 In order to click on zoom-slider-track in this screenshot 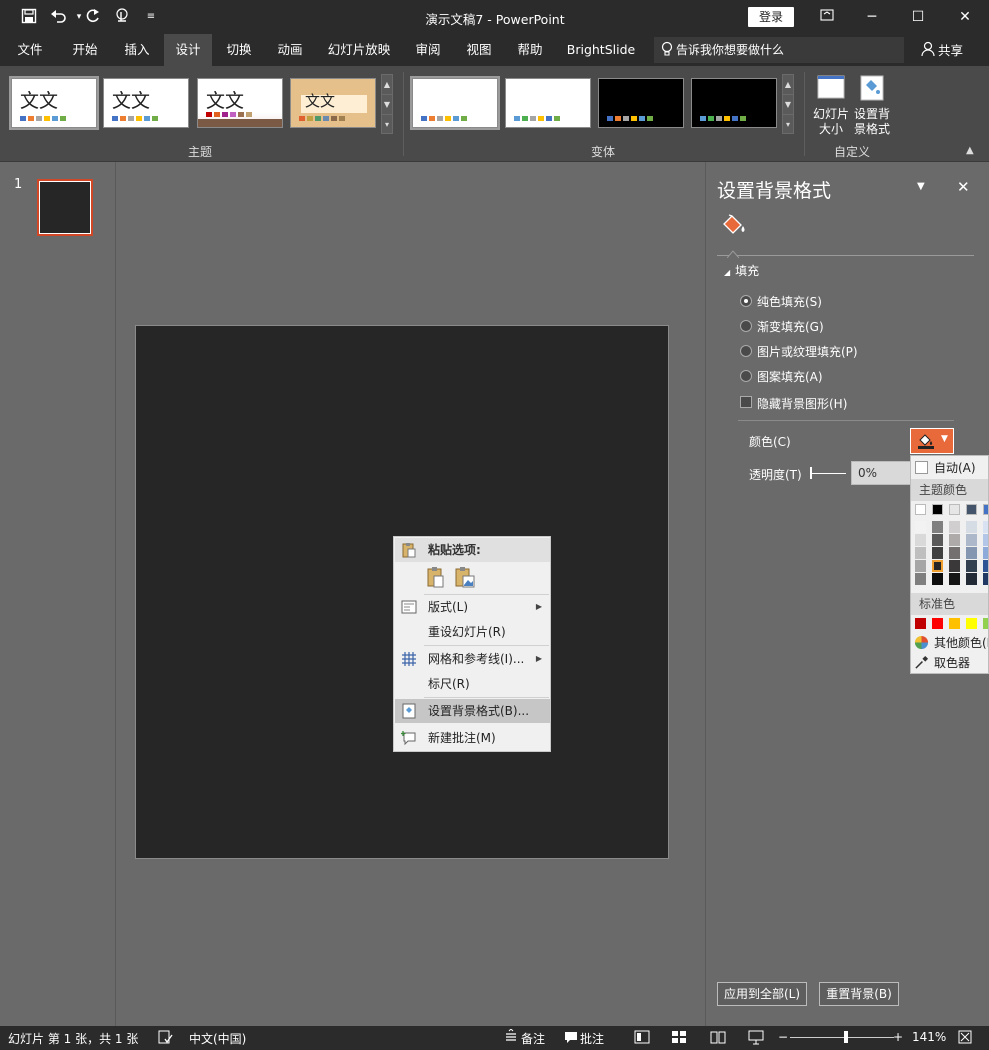, I will do `click(842, 1037)`.